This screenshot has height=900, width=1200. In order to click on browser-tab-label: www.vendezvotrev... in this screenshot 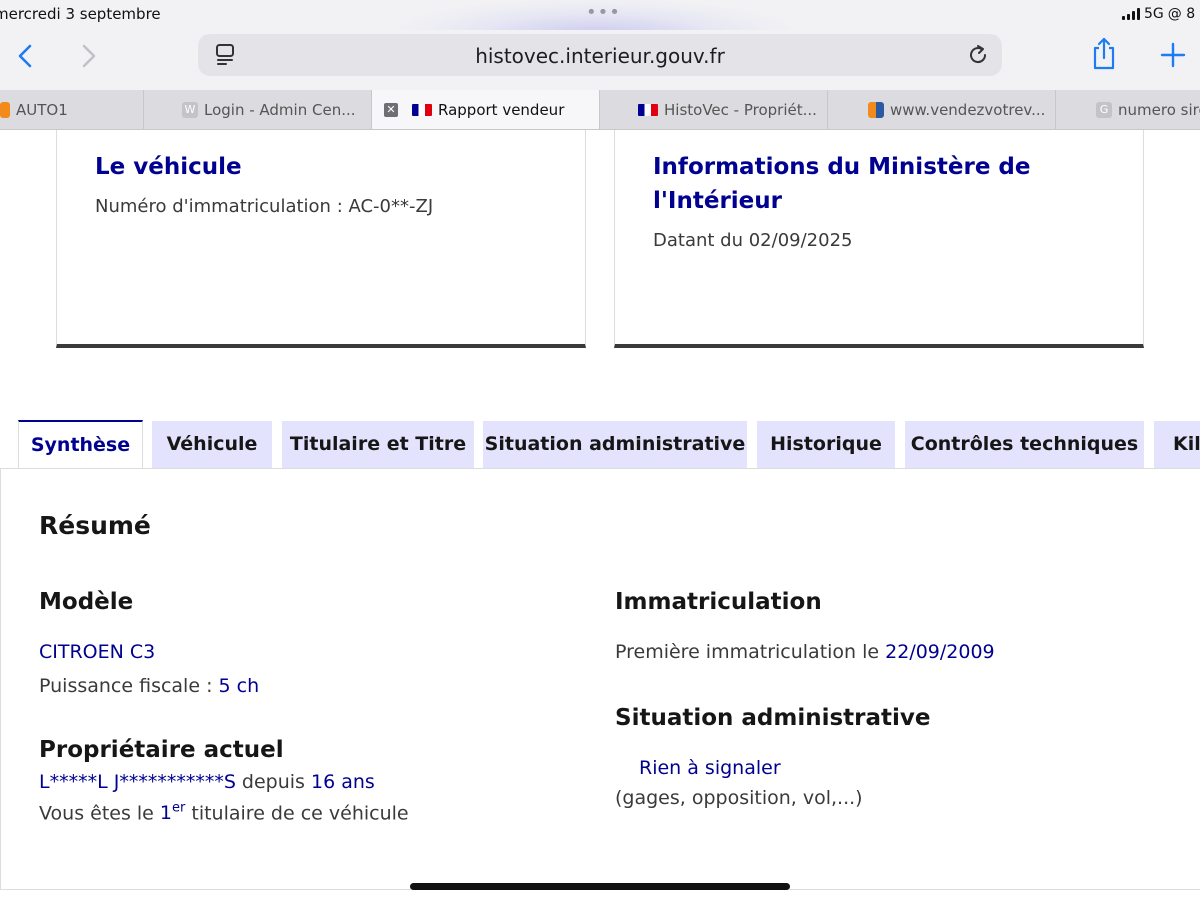, I will do `click(968, 109)`.